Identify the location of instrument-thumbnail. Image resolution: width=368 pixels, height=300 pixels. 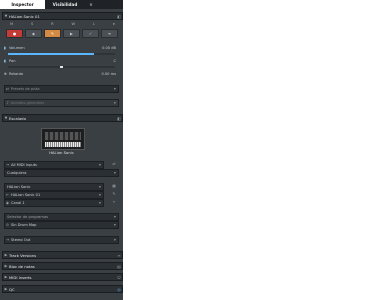
(63, 139).